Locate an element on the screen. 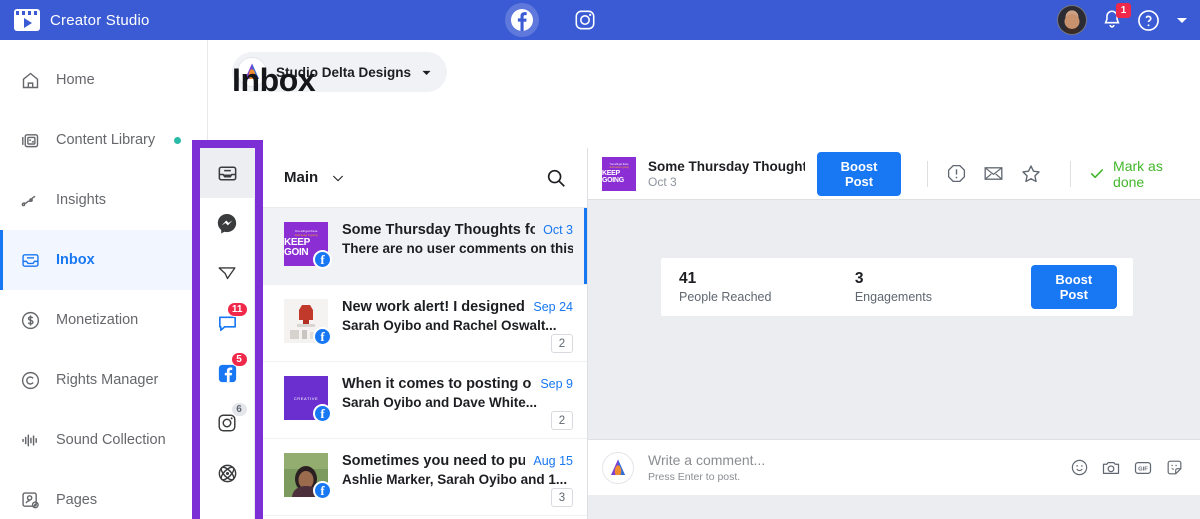 This screenshot has width=1200, height=519. rail-atom-icon is located at coordinates (227, 473).